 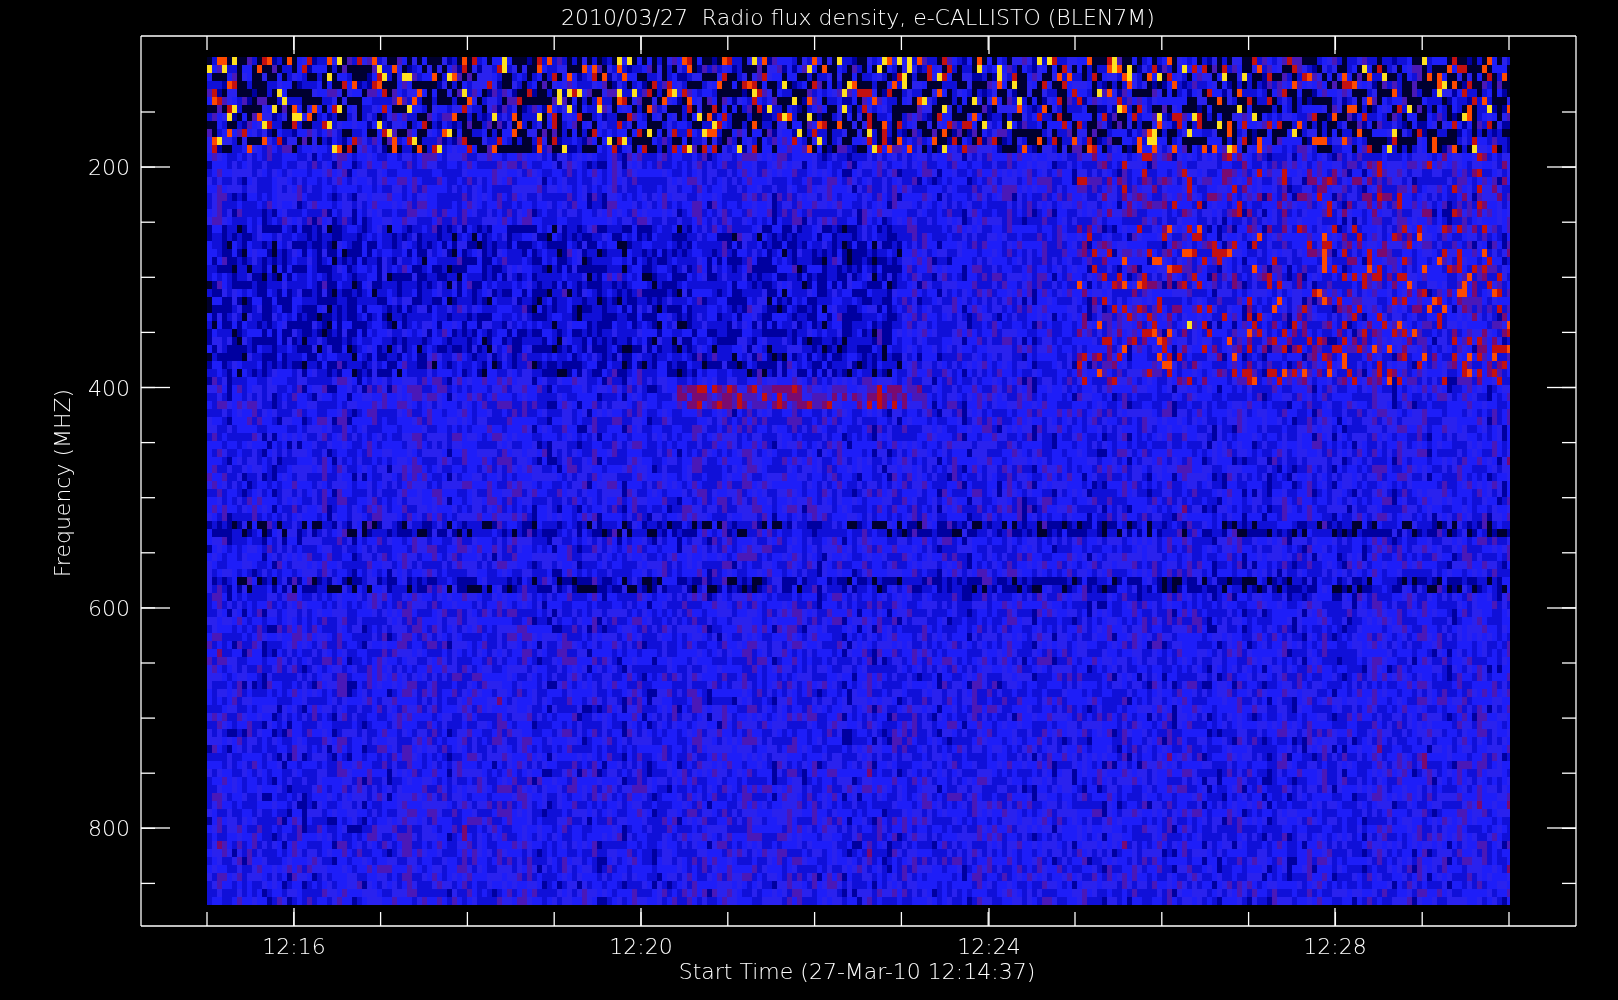 I want to click on tick-label: 800, so click(x=109, y=828).